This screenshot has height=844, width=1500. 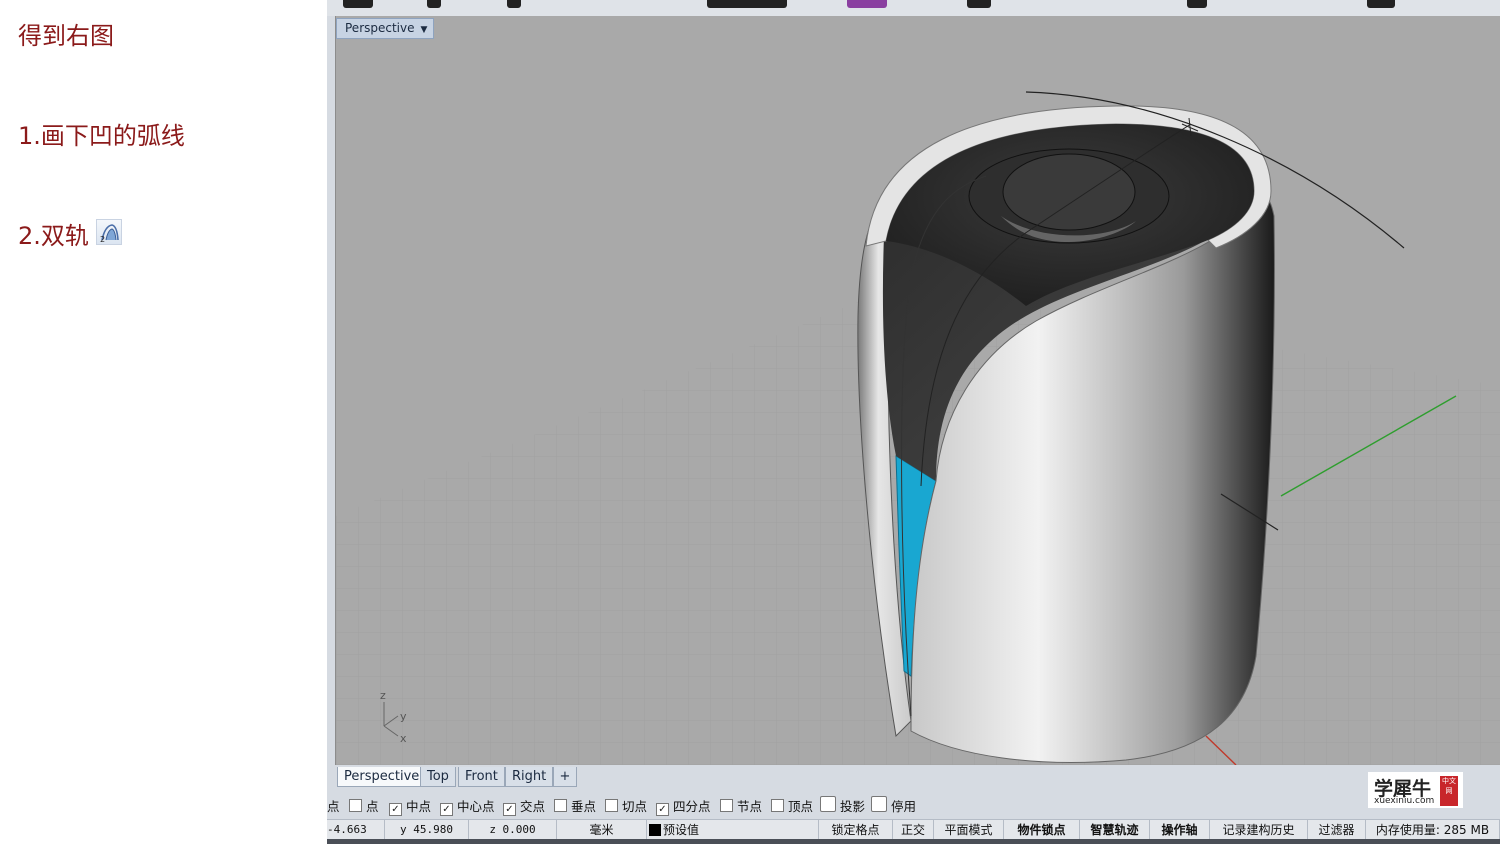 What do you see at coordinates (733, 830) in the screenshot?
I see `layer-display: 预设值` at bounding box center [733, 830].